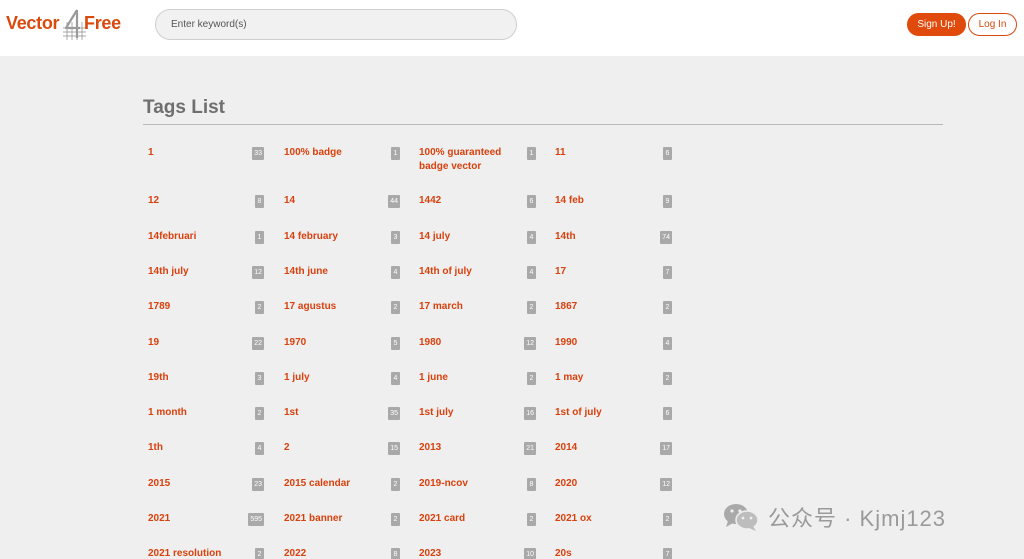 This screenshot has height=559, width=1024. I want to click on tag-count-badge: 10, so click(530, 553).